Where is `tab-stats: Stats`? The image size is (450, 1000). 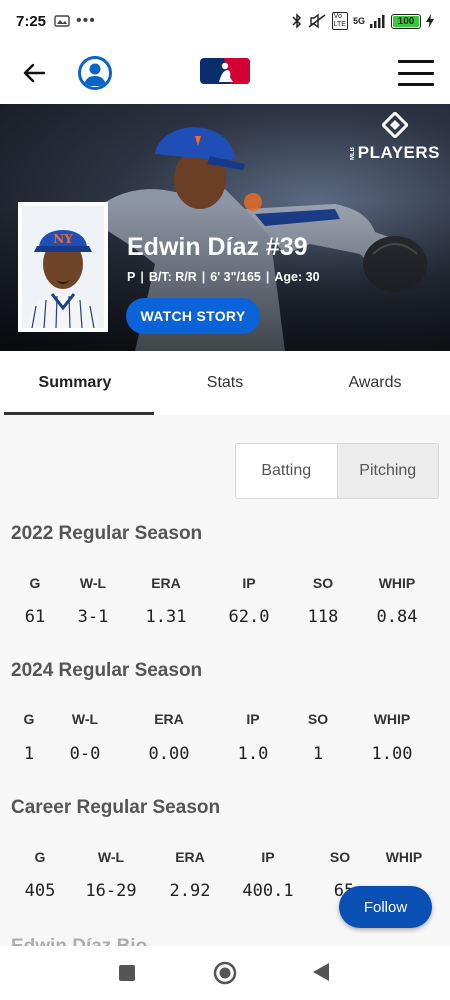
tab-stats: Stats is located at coordinates (225, 383).